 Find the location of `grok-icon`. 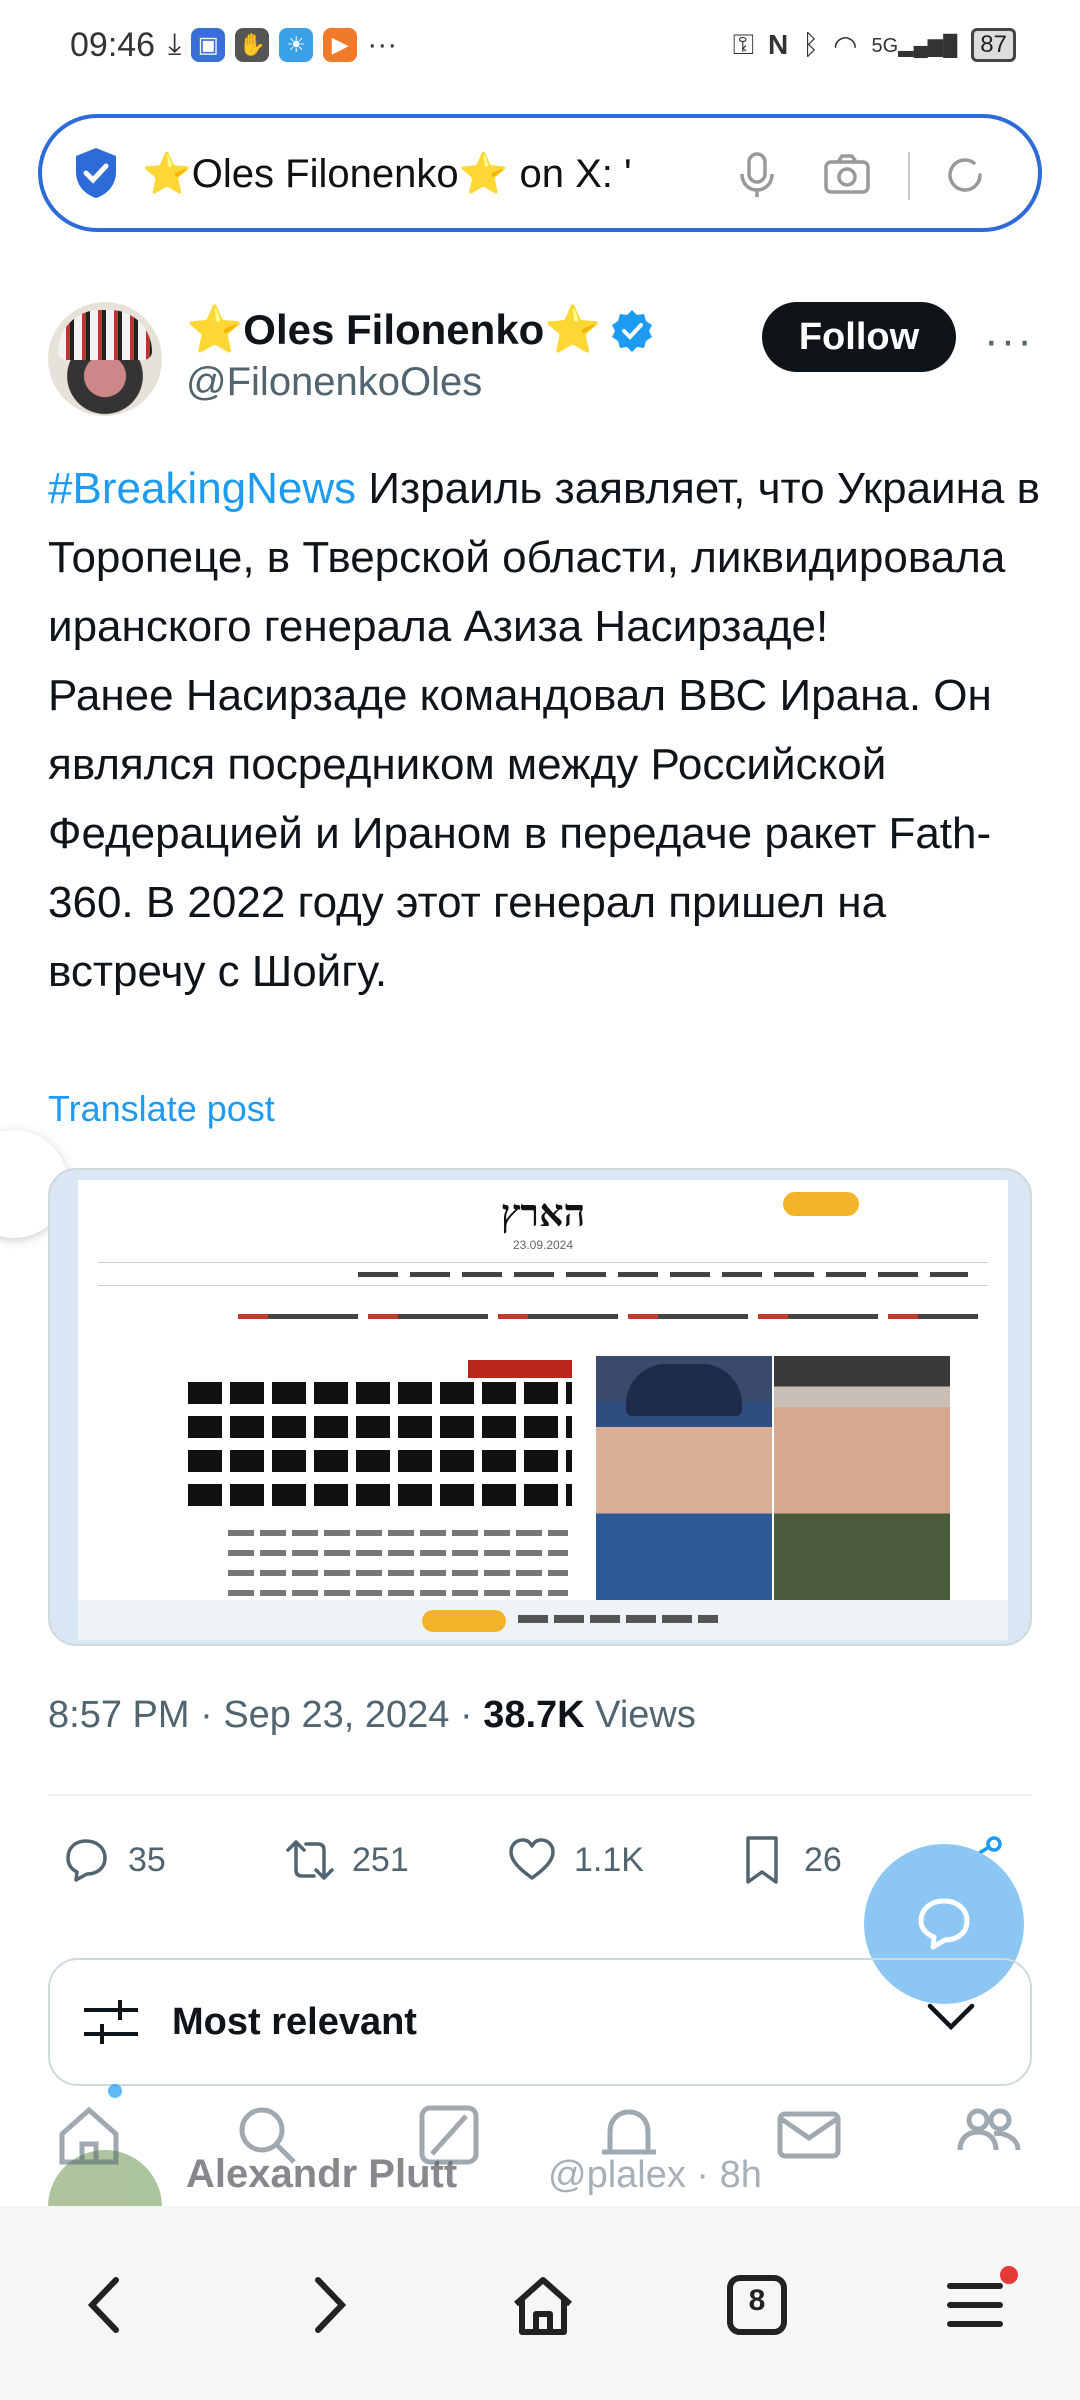

grok-icon is located at coordinates (449, 2135).